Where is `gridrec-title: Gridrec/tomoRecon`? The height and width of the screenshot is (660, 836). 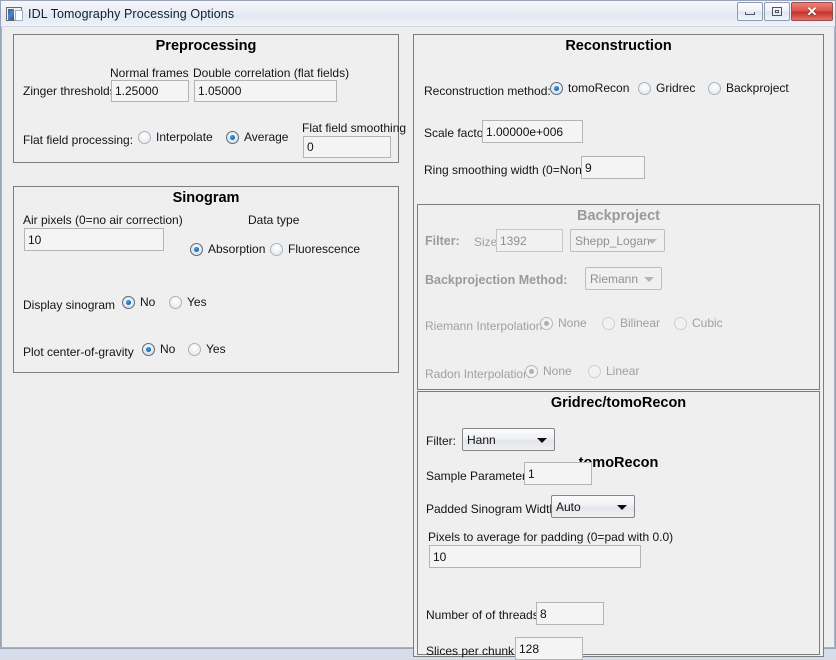 gridrec-title: Gridrec/tomoRecon is located at coordinates (618, 403).